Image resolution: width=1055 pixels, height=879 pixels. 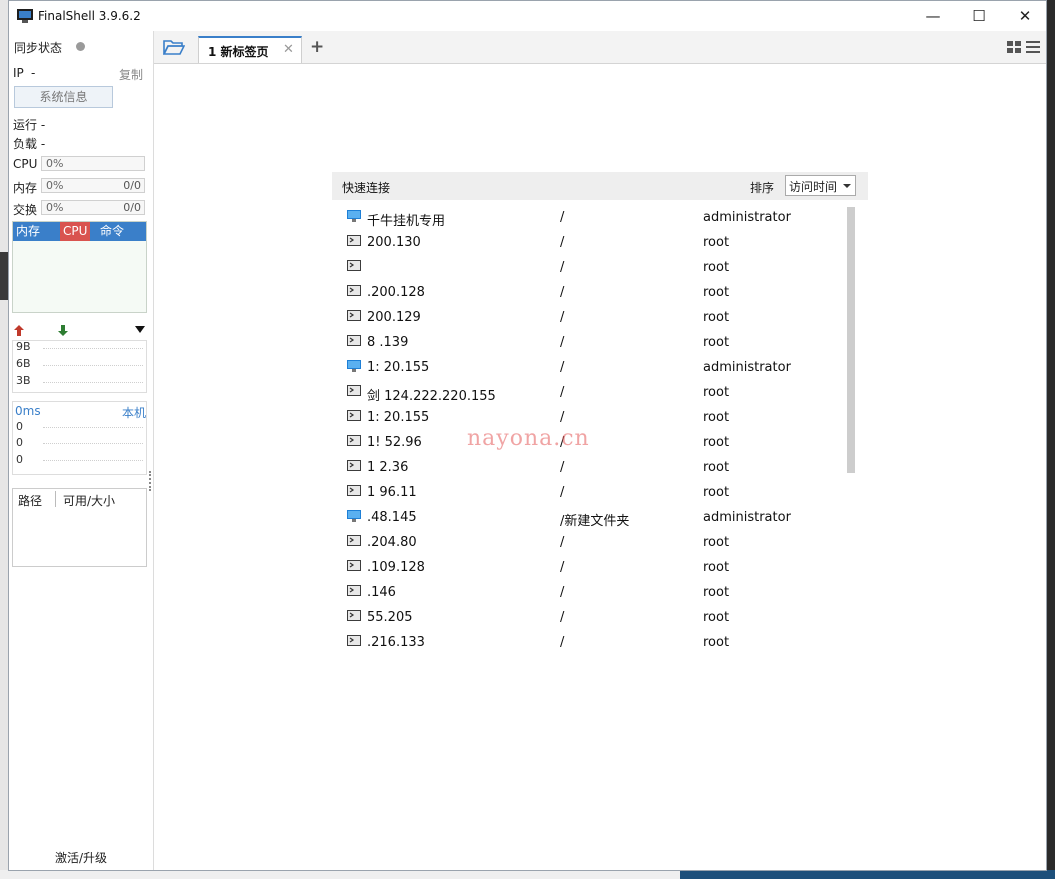 I want to click on connection-row: 千牛挂机专用 / administrator, so click(x=589, y=217).